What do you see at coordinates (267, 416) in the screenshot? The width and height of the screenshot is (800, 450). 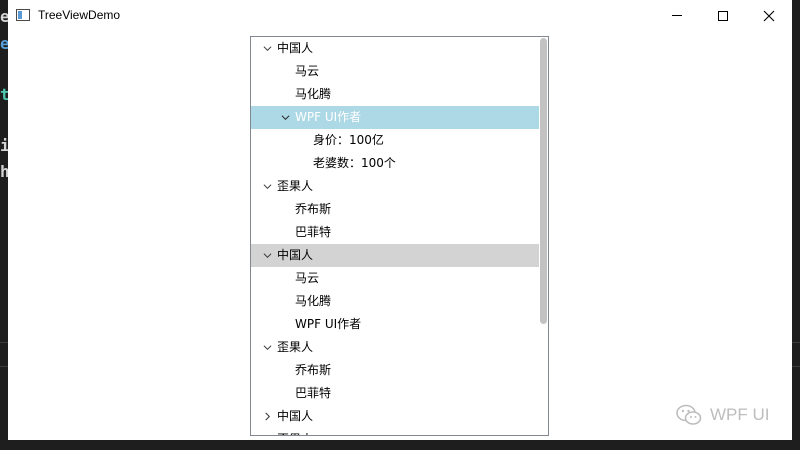 I see `chevron-right-icon` at bounding box center [267, 416].